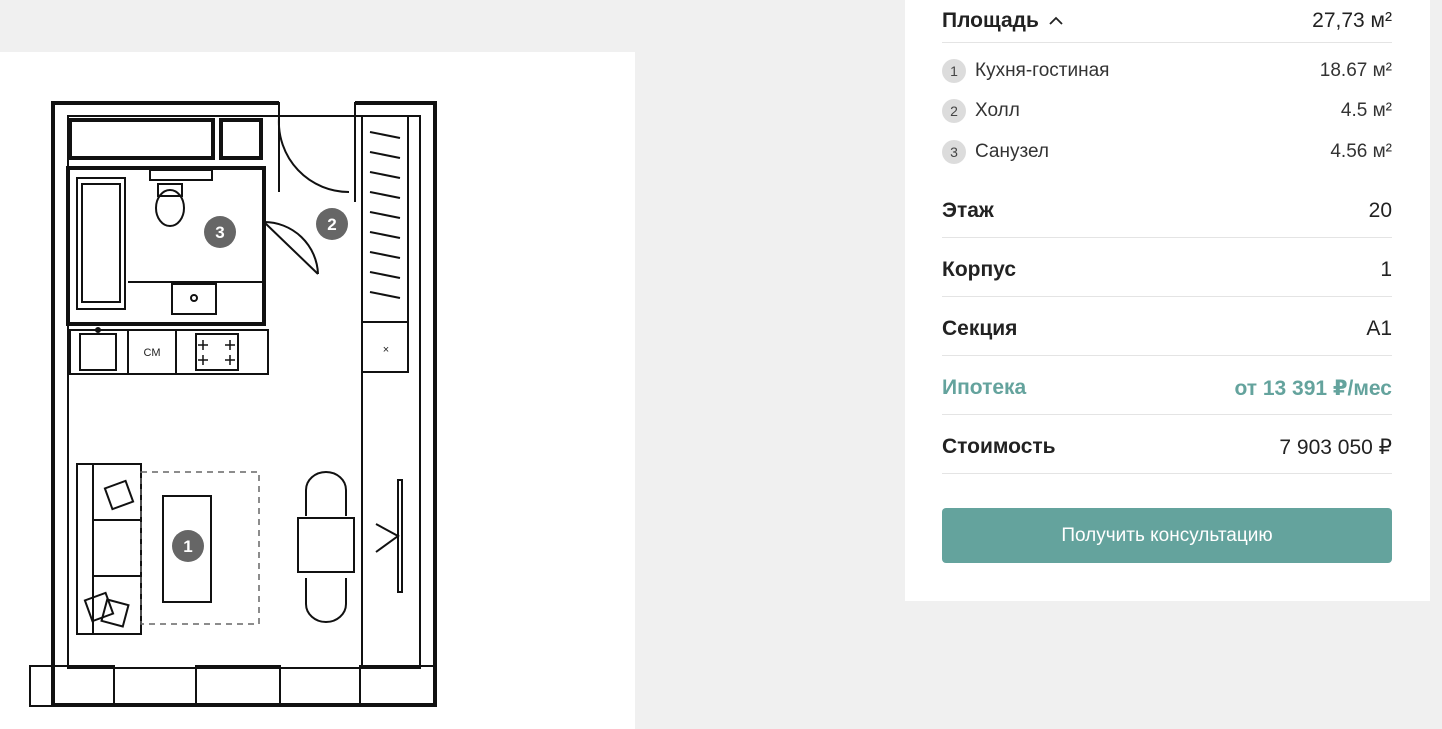  Describe the element at coordinates (101, 243) in the screenshot. I see `bathtub` at that location.